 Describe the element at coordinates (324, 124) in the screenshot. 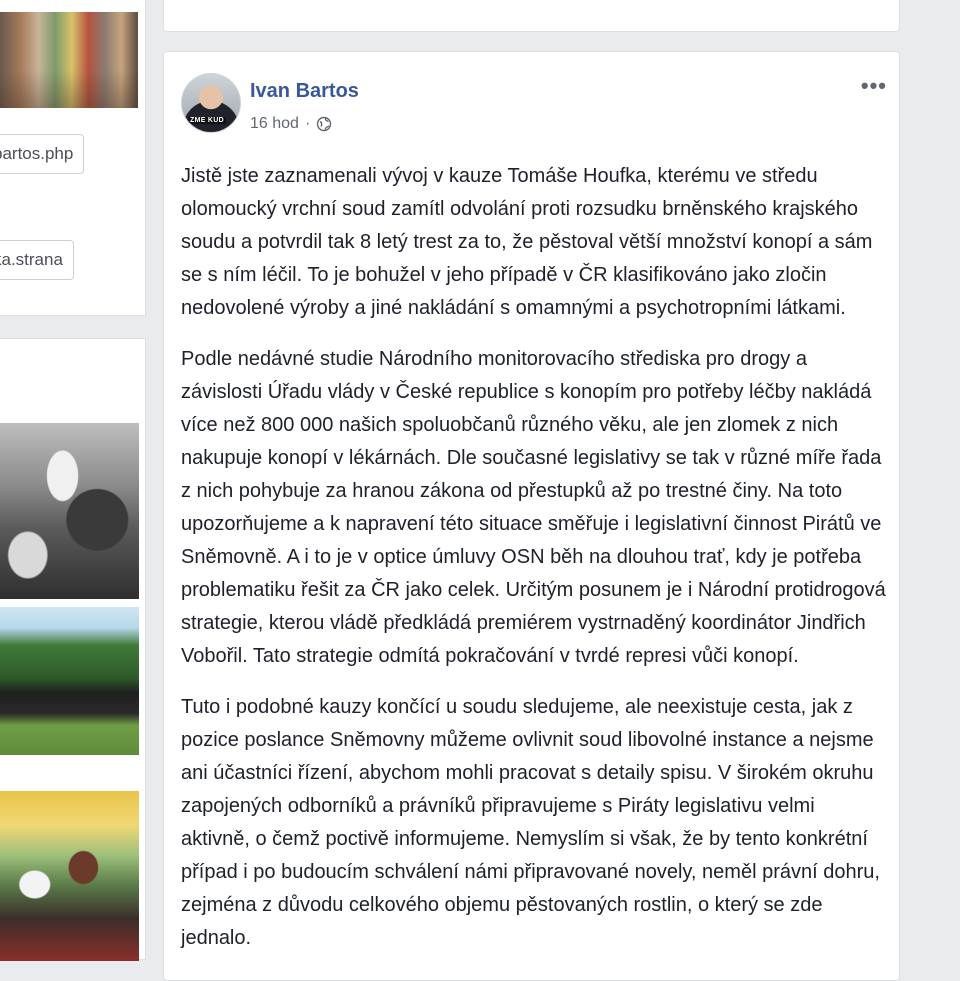

I see `globe-icon` at that location.